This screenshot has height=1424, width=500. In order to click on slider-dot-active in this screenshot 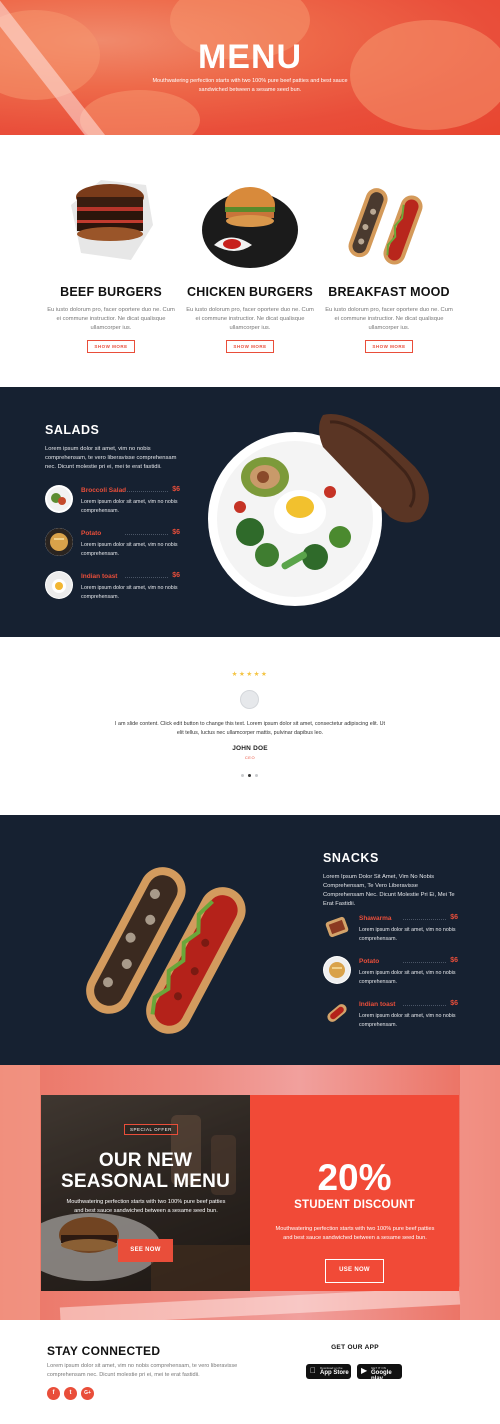, I will do `click(249, 775)`.